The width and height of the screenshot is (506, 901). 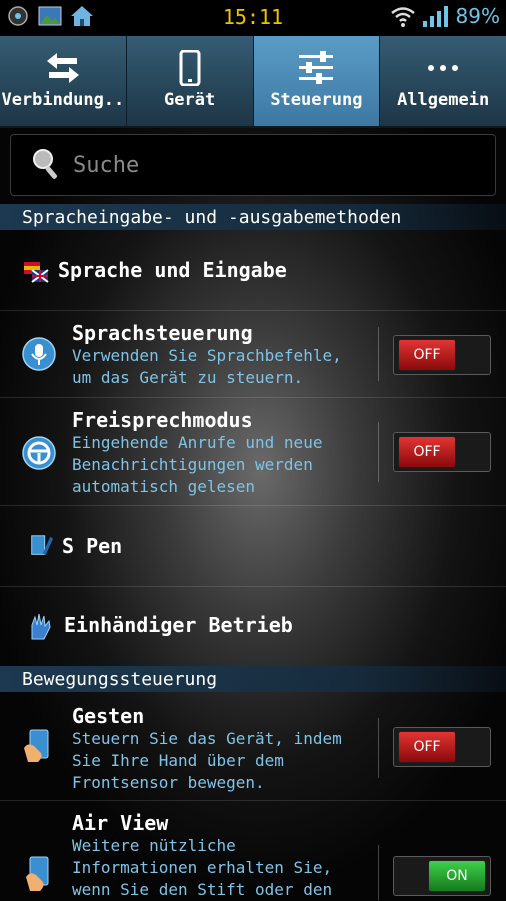 I want to click on desc-line: Weitere nützliche, so click(x=154, y=845).